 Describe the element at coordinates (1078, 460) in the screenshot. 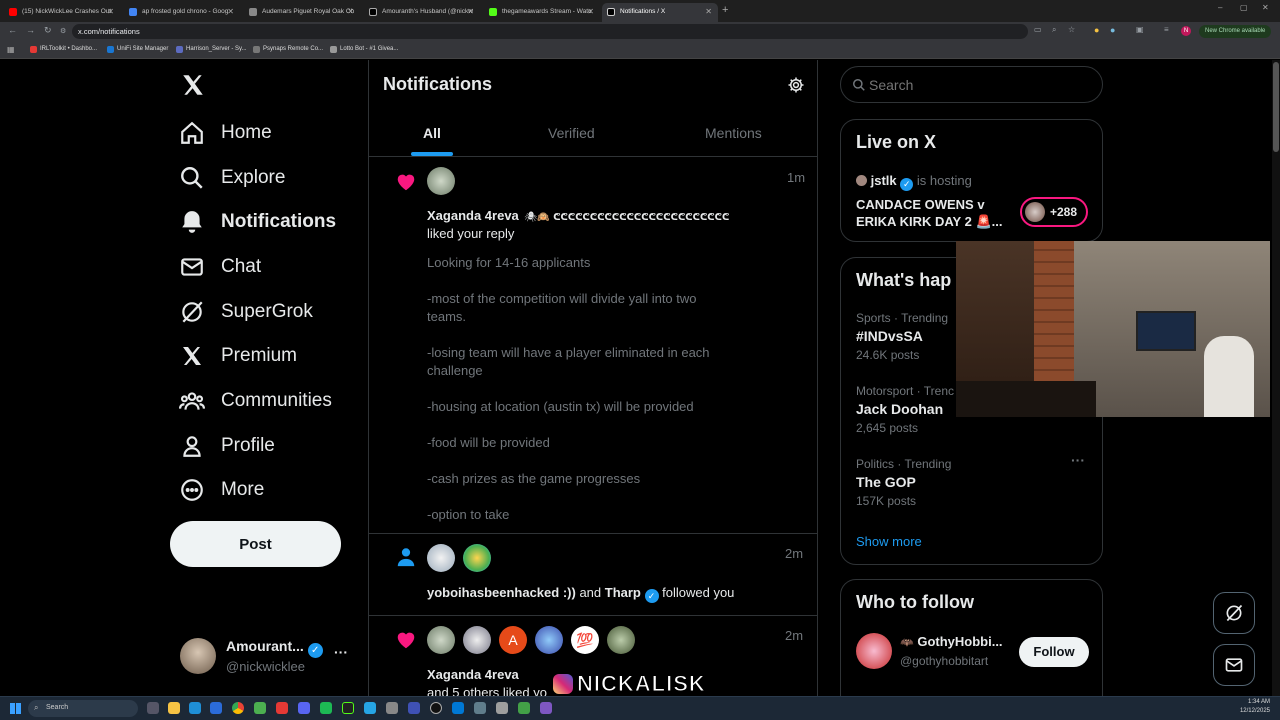

I see `trend-more-icon: ···` at that location.